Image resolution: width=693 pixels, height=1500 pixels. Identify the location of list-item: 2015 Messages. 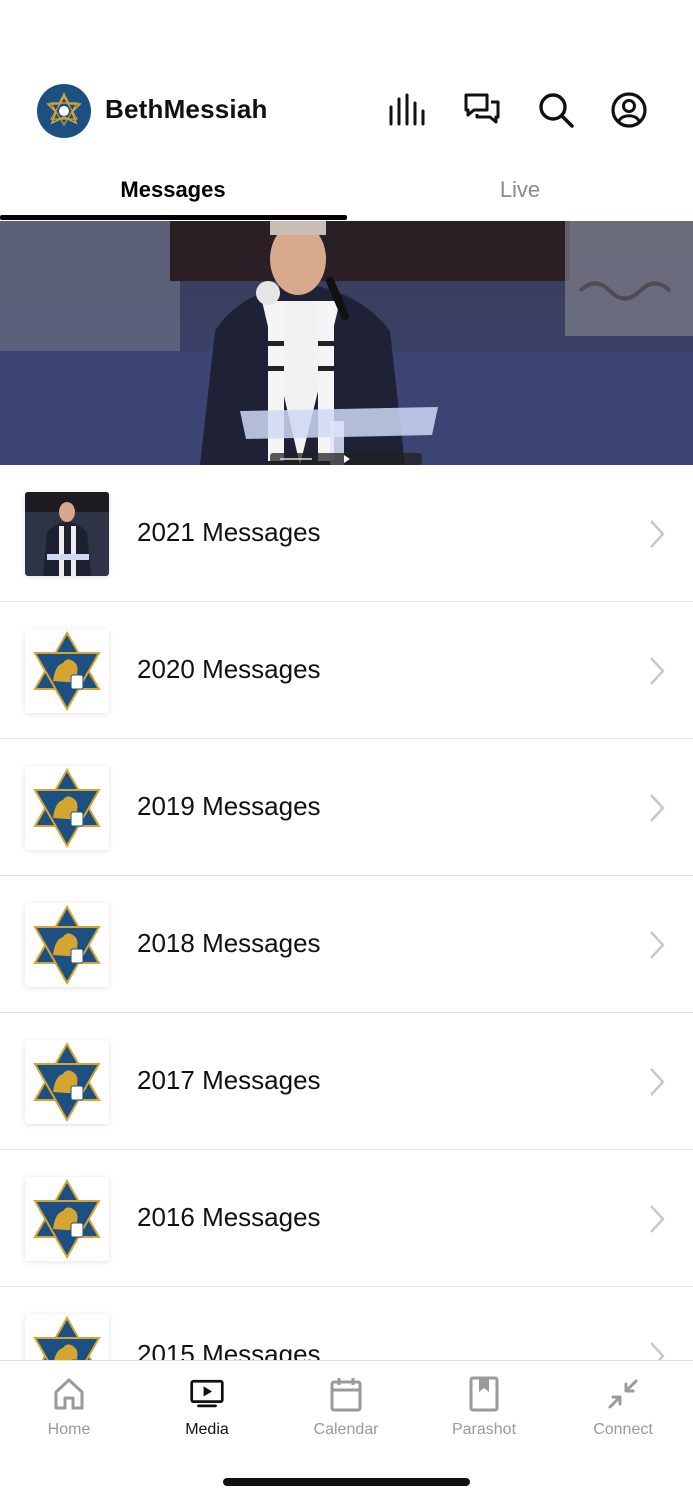
(346, 1323).